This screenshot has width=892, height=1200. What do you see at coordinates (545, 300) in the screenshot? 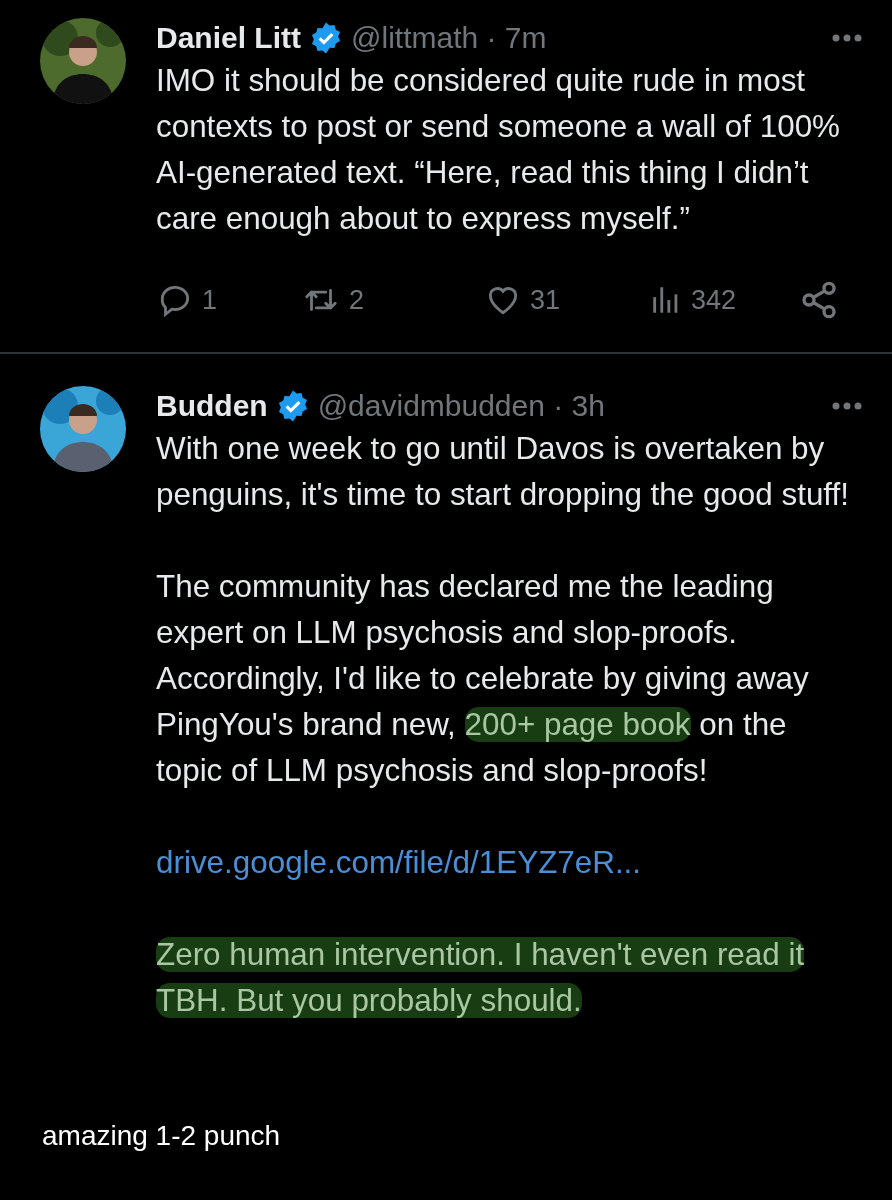
I see `like-count: 31` at bounding box center [545, 300].